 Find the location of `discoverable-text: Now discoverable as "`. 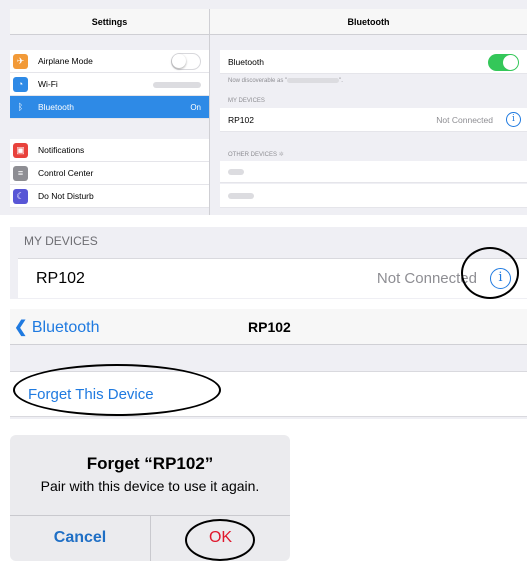

discoverable-text: Now discoverable as " is located at coordinates (258, 81).